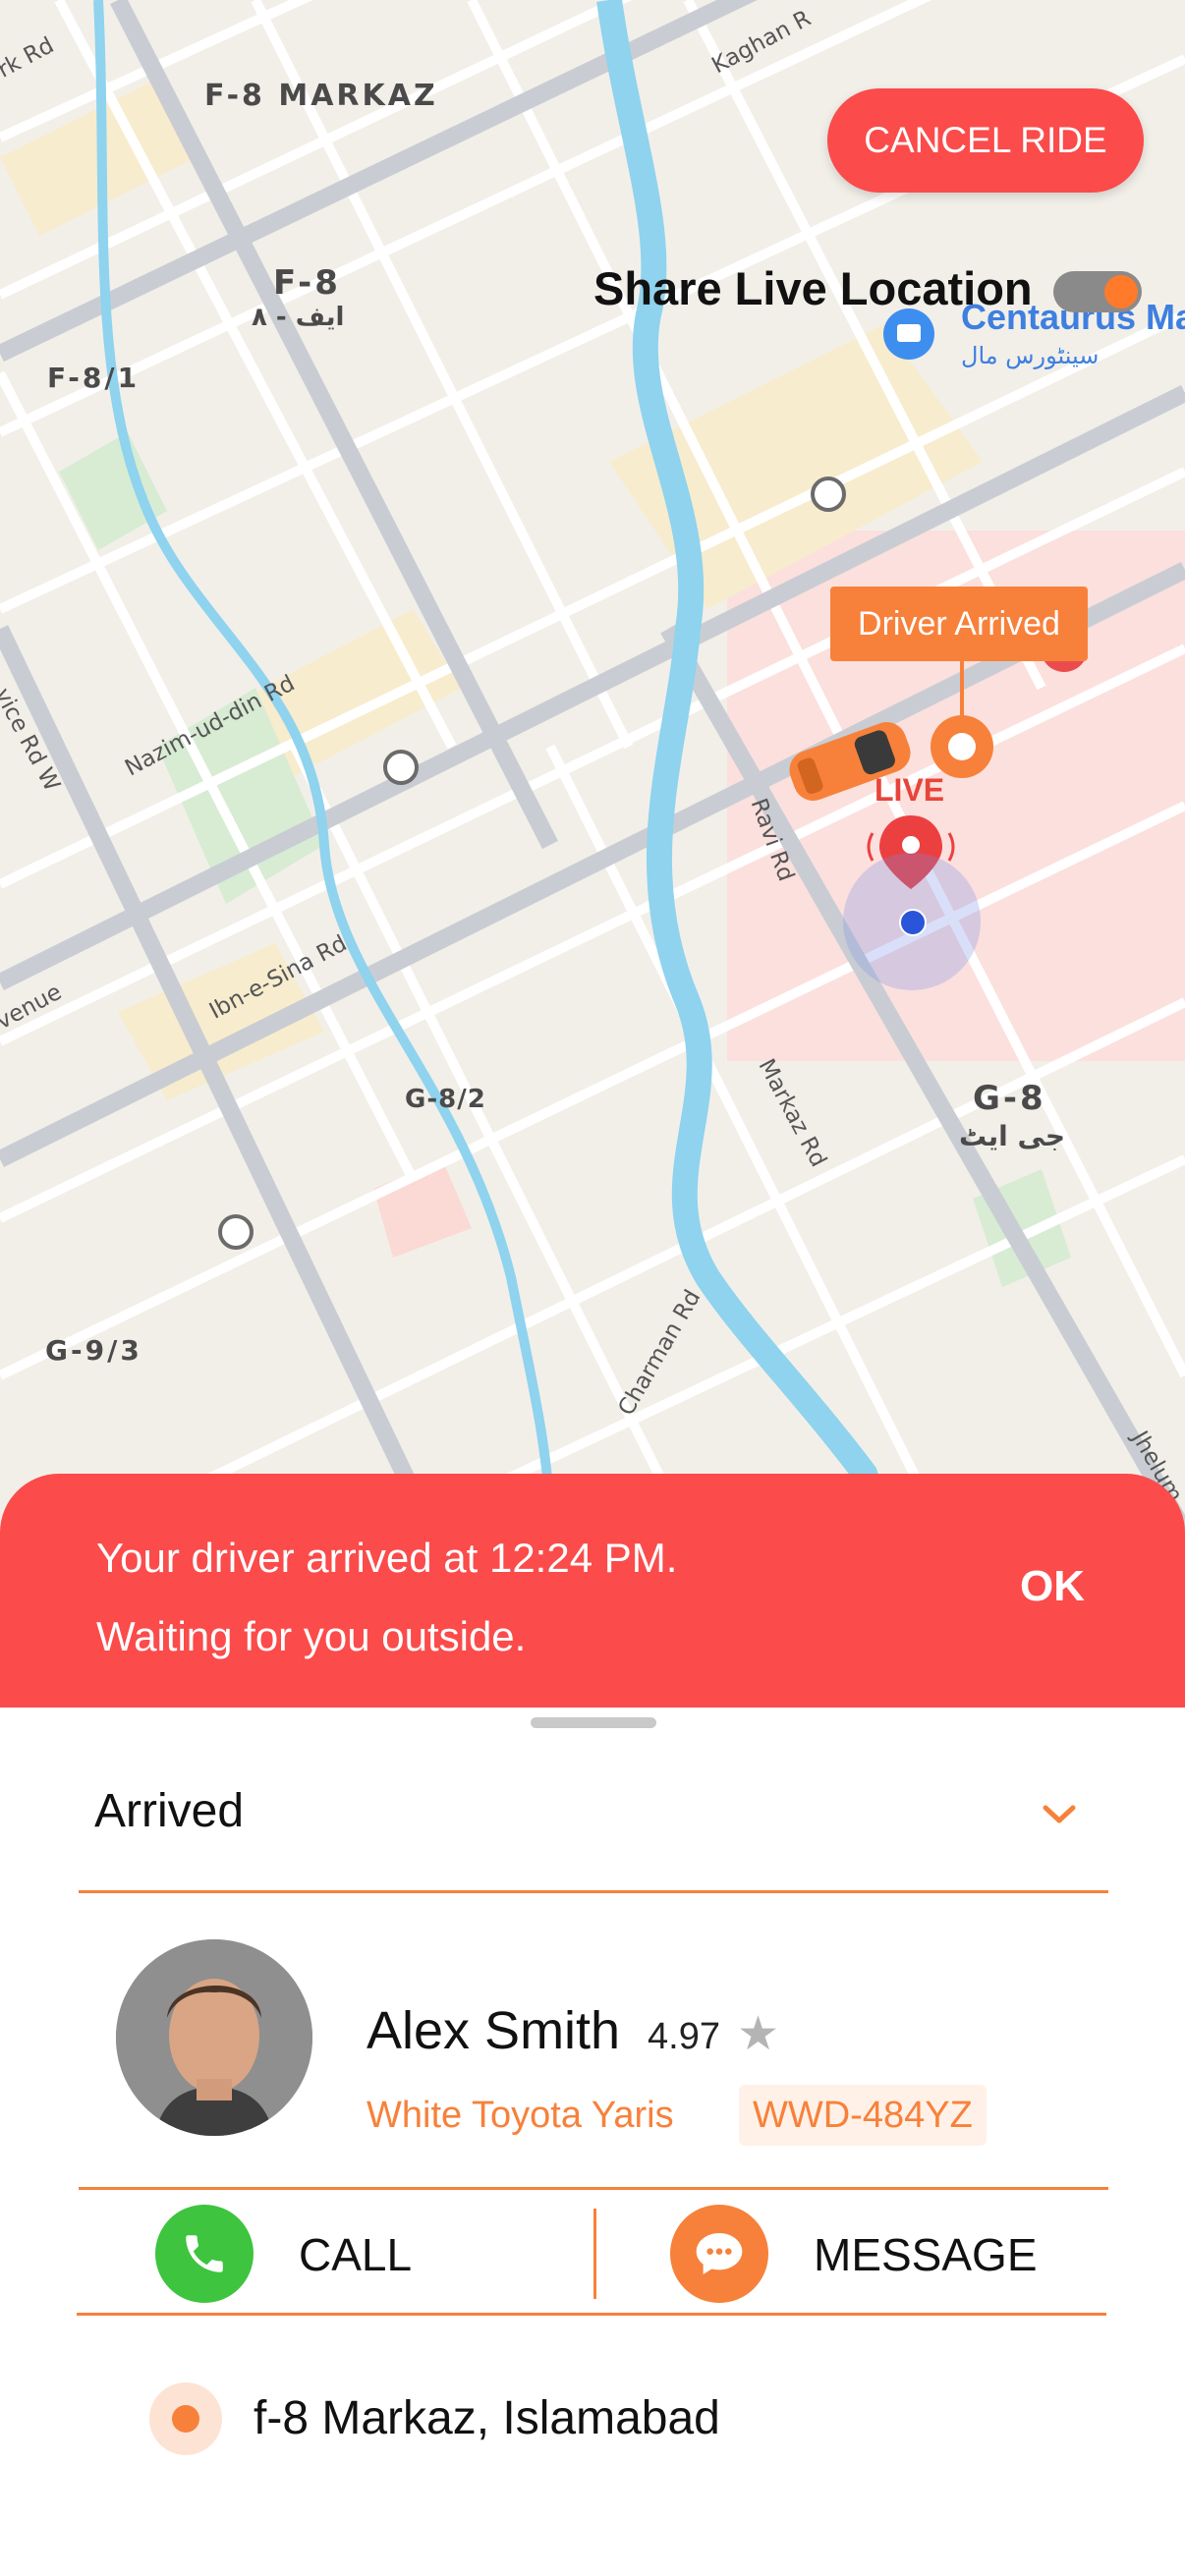 This screenshot has height=2576, width=1185. What do you see at coordinates (594, 1722) in the screenshot?
I see `sheet-drag-handle` at bounding box center [594, 1722].